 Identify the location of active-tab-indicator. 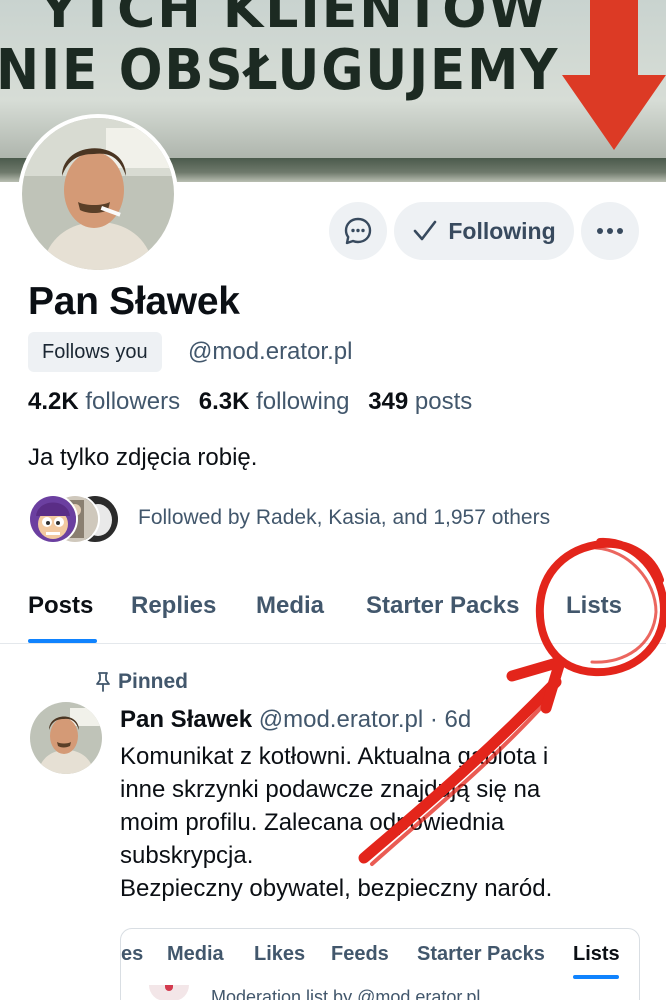
(62, 641).